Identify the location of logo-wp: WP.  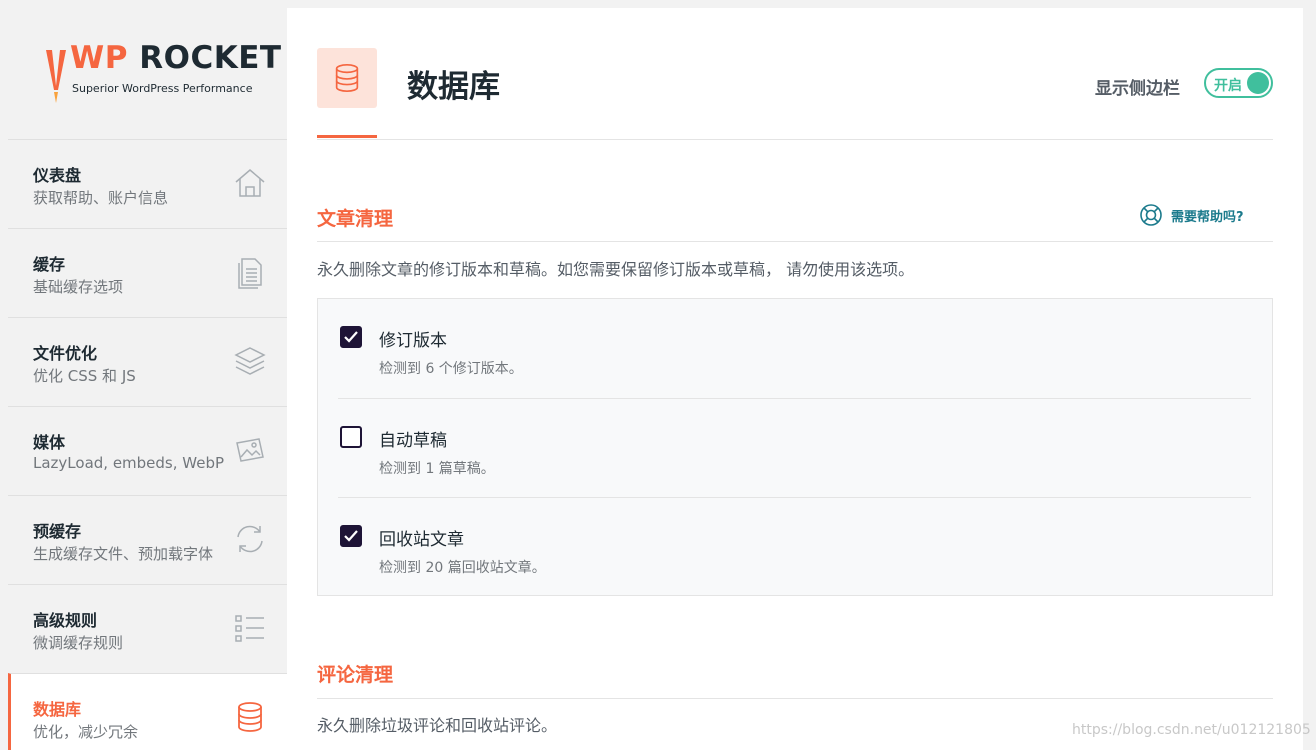
(99, 58).